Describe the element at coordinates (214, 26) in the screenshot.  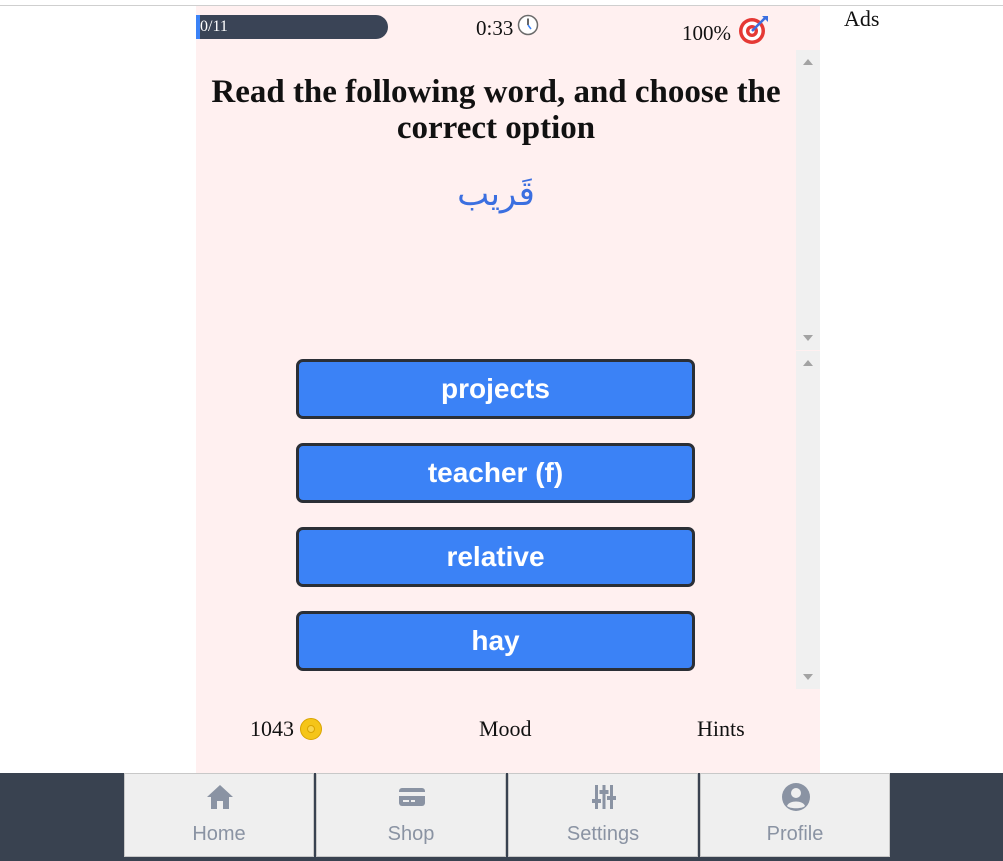
I see `progress-label: 0/11` at that location.